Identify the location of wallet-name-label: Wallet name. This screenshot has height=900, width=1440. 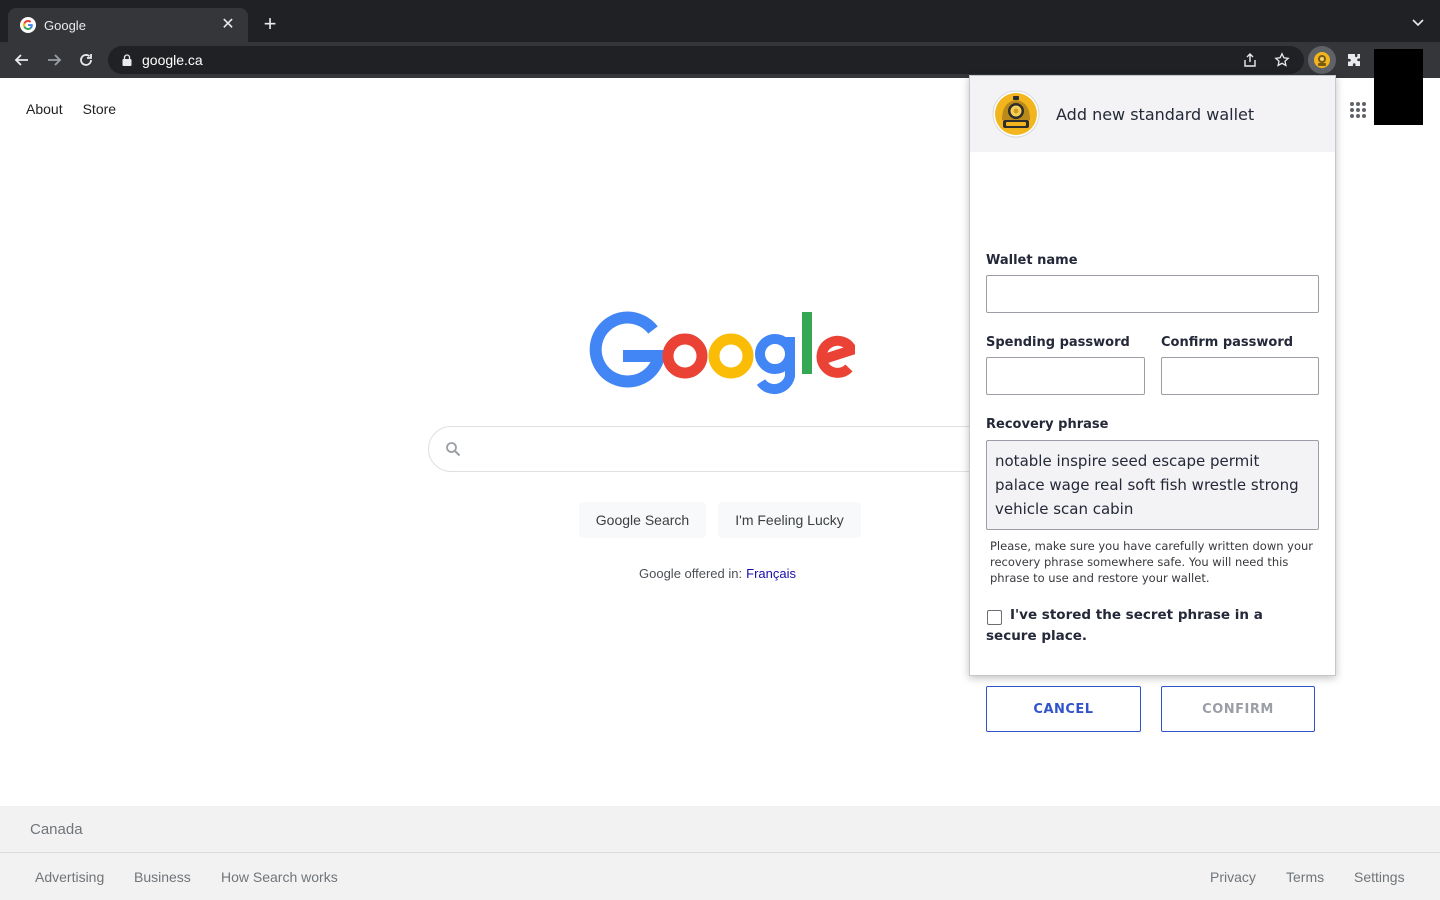
(1032, 260).